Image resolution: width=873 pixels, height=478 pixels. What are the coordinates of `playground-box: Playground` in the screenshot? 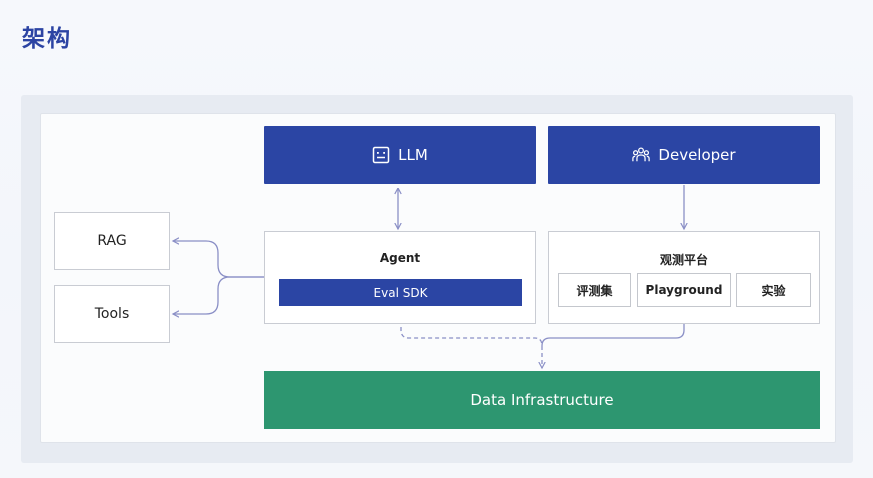 It's located at (684, 290).